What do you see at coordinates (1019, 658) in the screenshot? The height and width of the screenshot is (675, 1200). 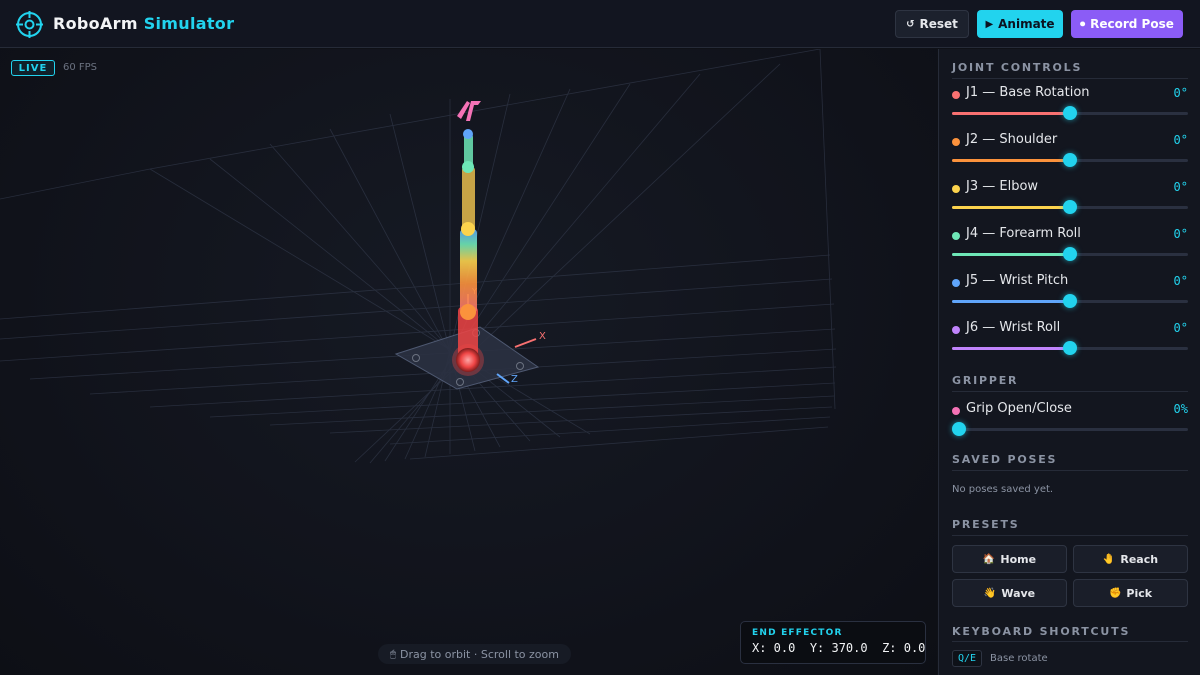 I see `shortcut-description: Base rotate` at bounding box center [1019, 658].